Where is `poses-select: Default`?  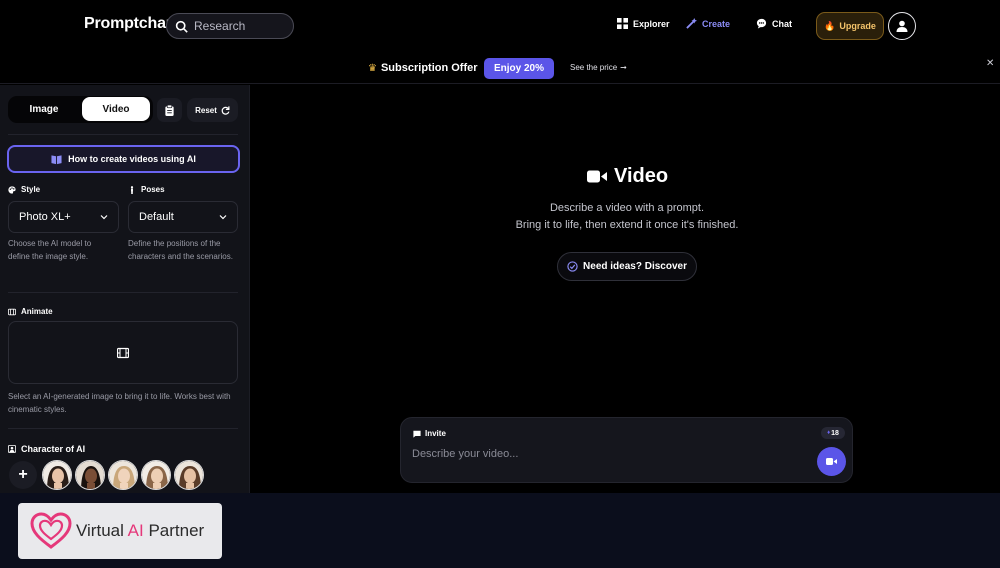 poses-select: Default is located at coordinates (183, 217).